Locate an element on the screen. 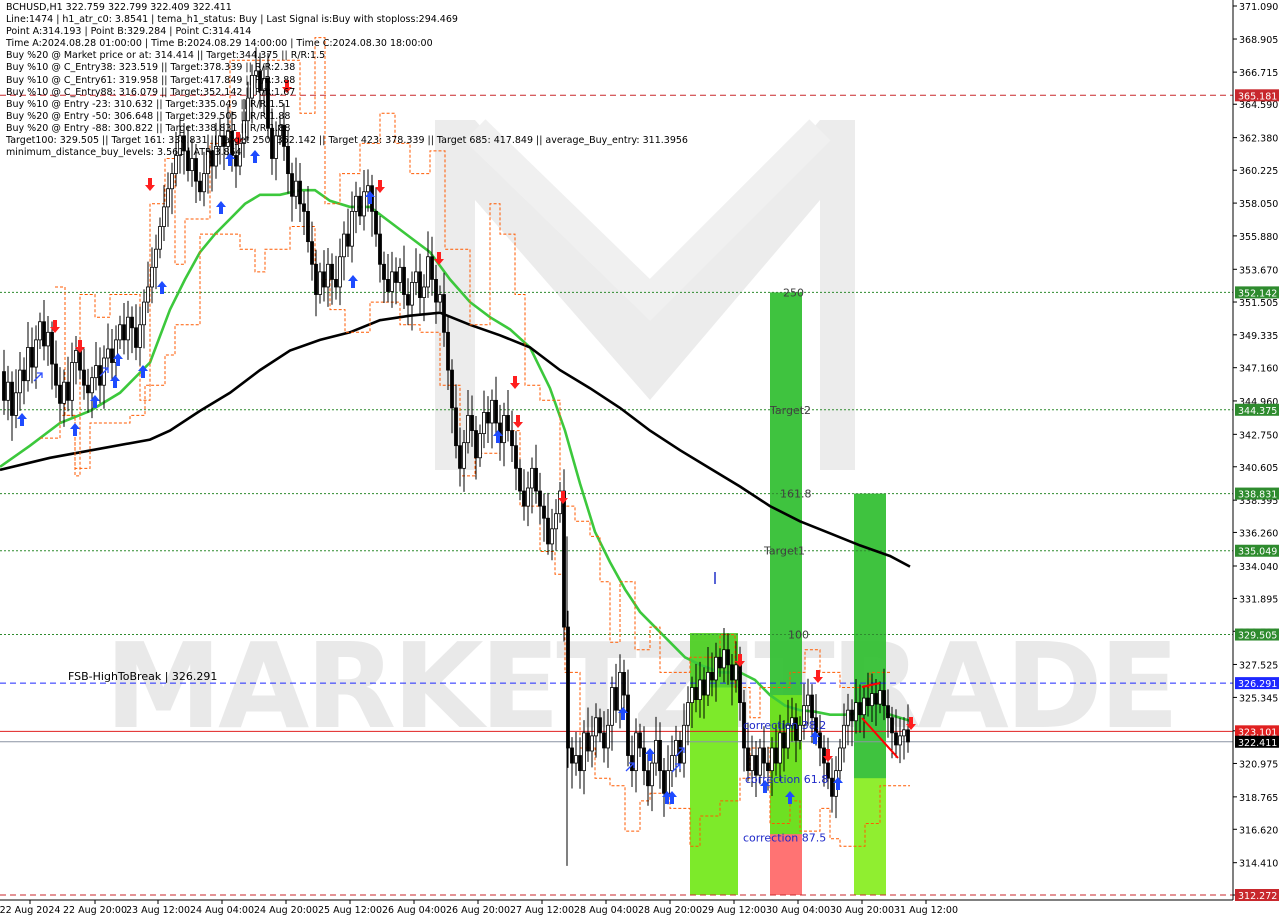 The width and height of the screenshot is (1280, 920). y-tick-label: 347.160 is located at coordinates (1258, 369).